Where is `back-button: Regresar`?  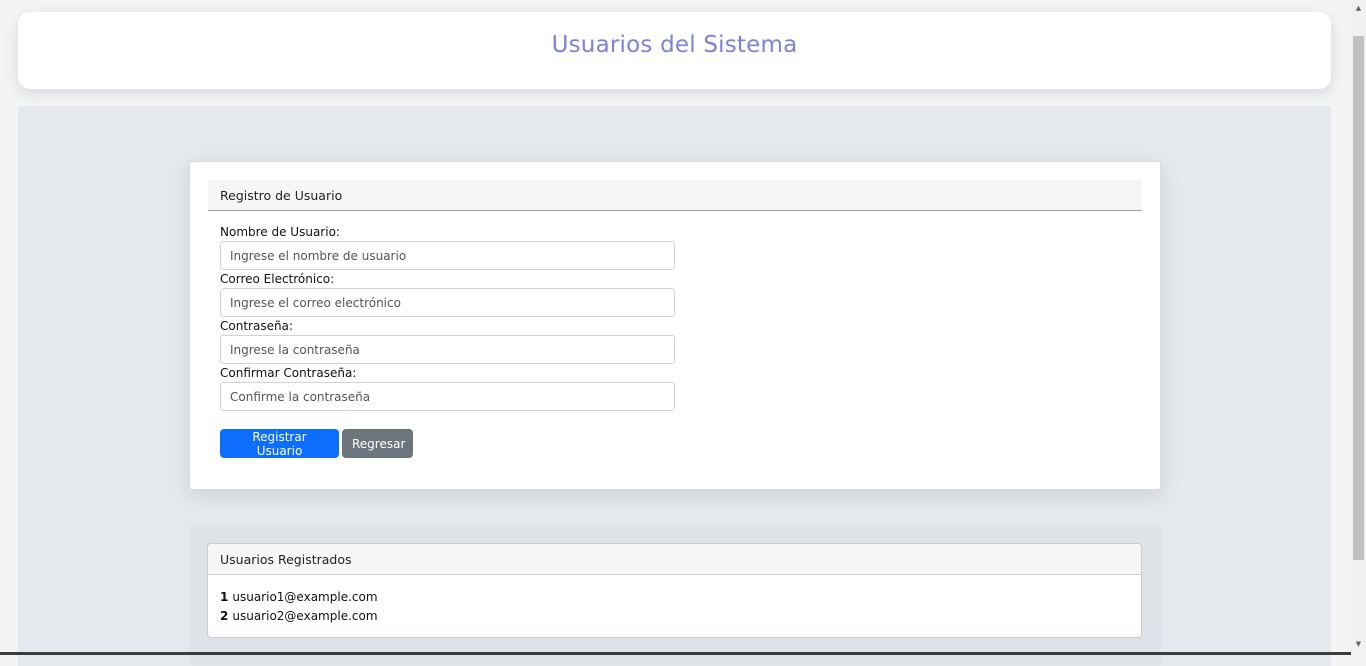
back-button: Regresar is located at coordinates (377, 443).